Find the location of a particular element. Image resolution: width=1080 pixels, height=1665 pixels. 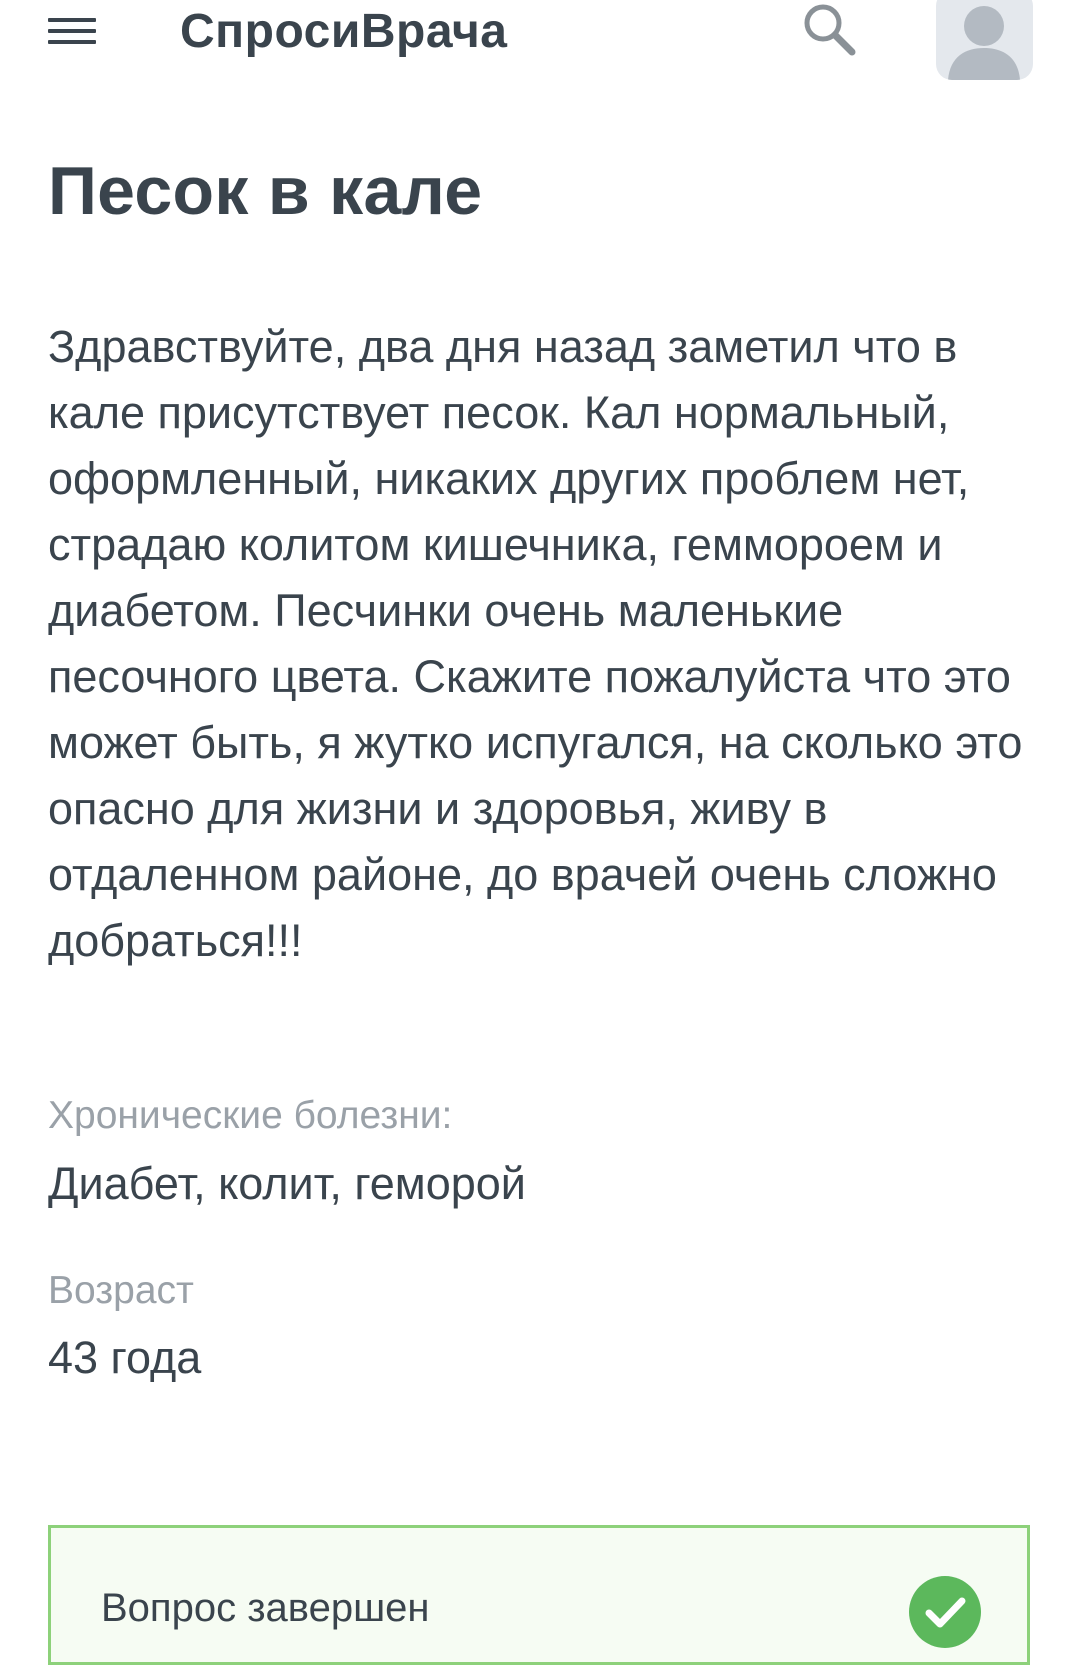

question-status-text: Вопрос завершен is located at coordinates (265, 1608).